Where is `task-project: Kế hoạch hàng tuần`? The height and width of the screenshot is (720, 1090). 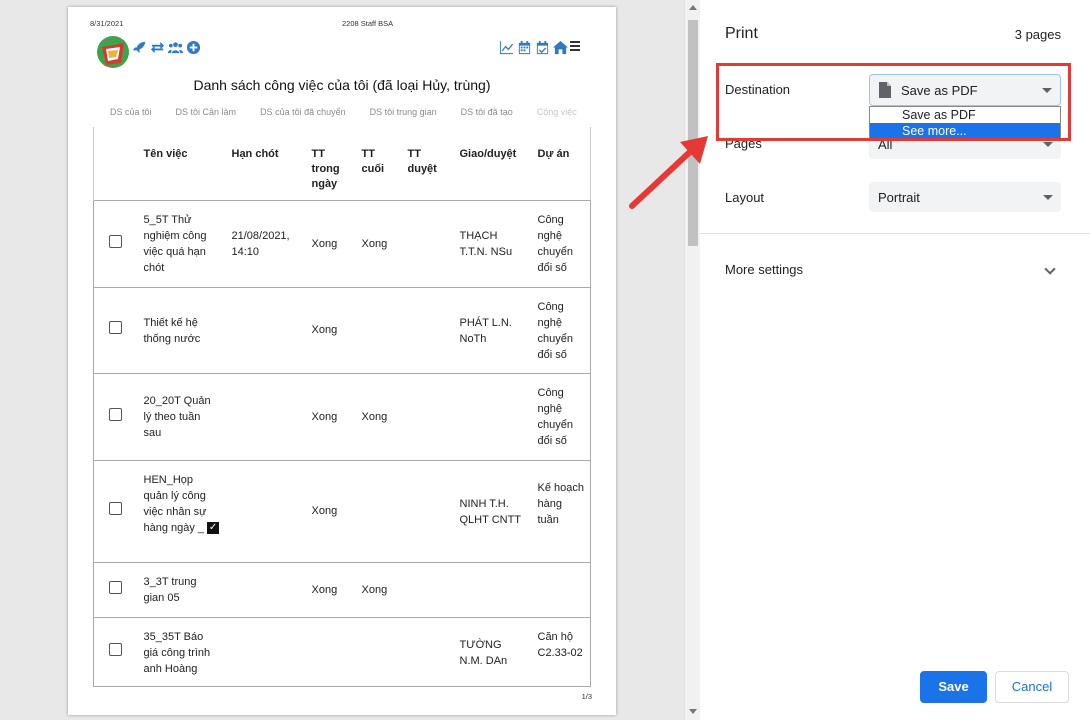
task-project: Kế hoạch hàng tuần is located at coordinates (561, 510).